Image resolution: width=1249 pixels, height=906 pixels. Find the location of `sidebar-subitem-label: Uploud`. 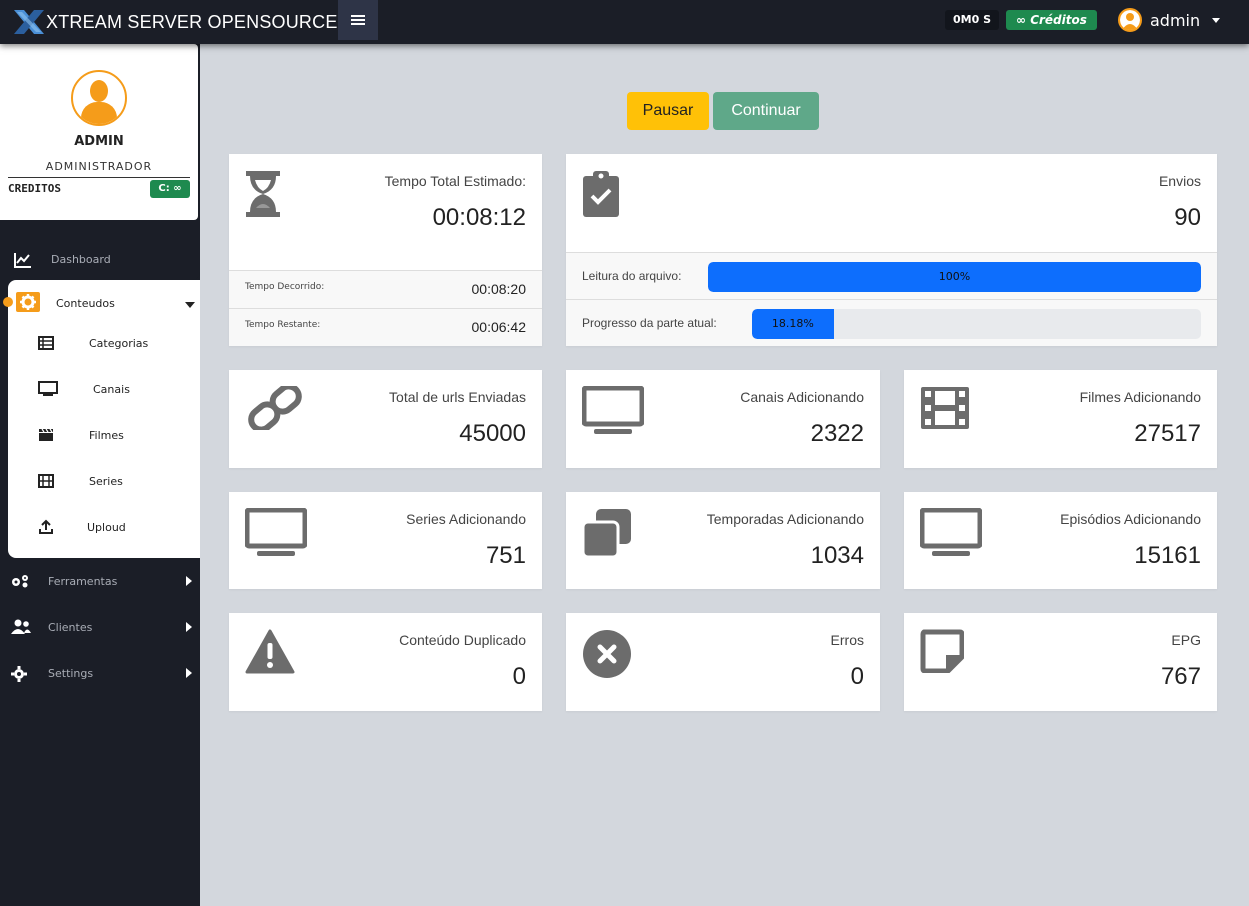

sidebar-subitem-label: Uploud is located at coordinates (106, 527).